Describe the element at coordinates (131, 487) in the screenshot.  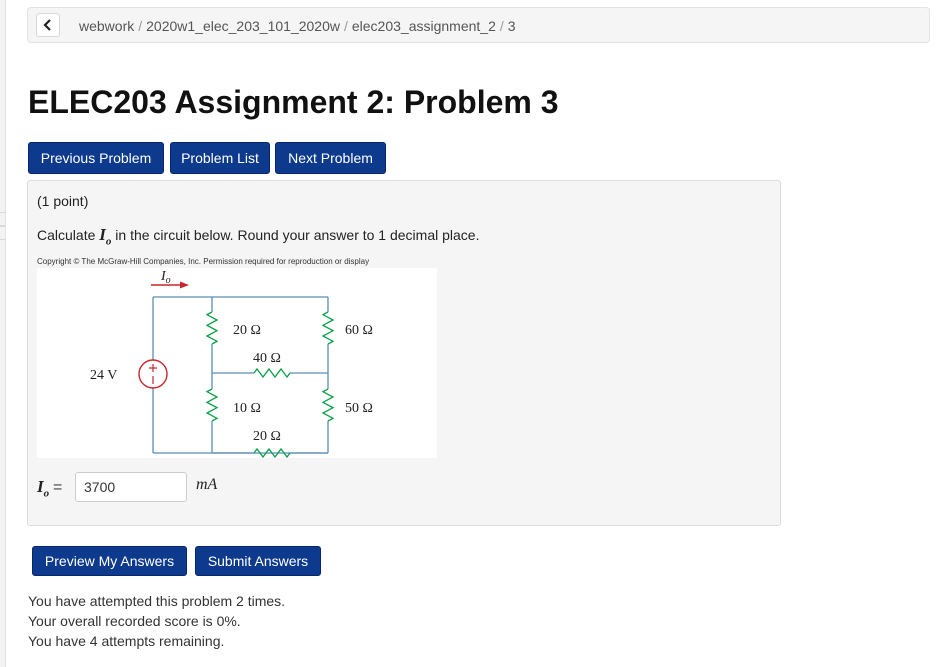
I see `answer-input` at that location.